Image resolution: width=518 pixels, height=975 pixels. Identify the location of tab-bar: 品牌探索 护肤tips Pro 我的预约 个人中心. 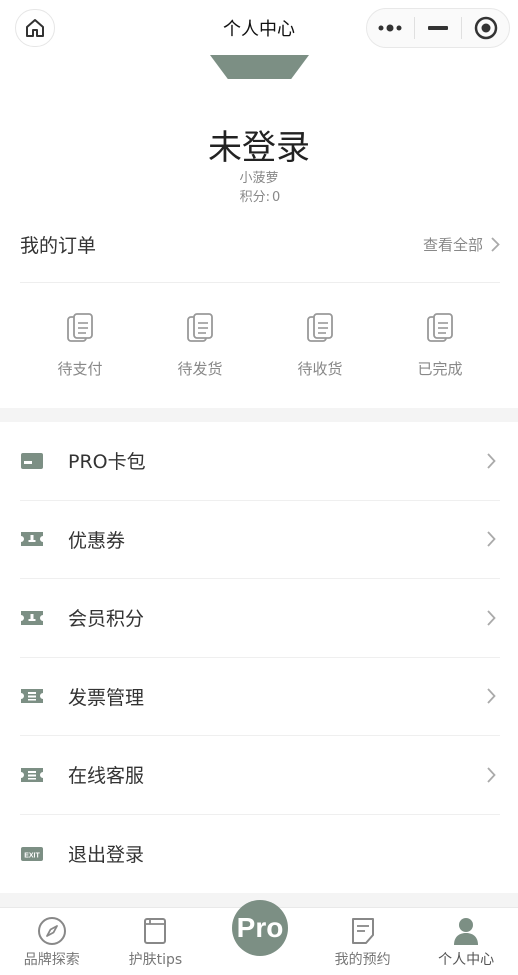
(259, 937).